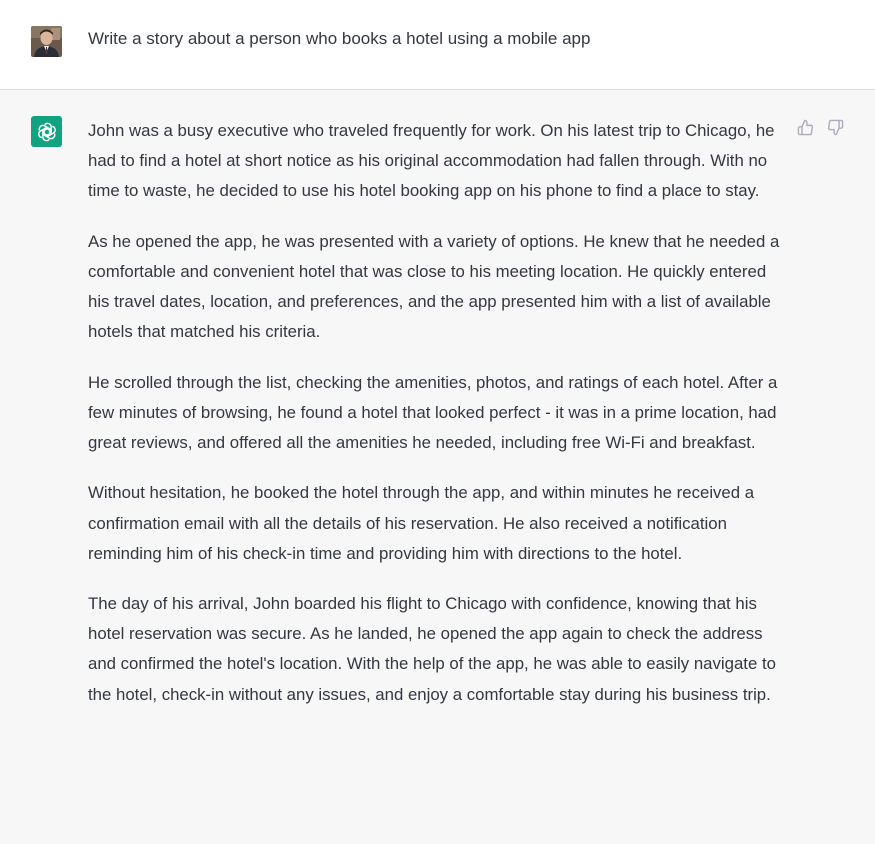  Describe the element at coordinates (46, 41) in the screenshot. I see `user-avatar` at that location.